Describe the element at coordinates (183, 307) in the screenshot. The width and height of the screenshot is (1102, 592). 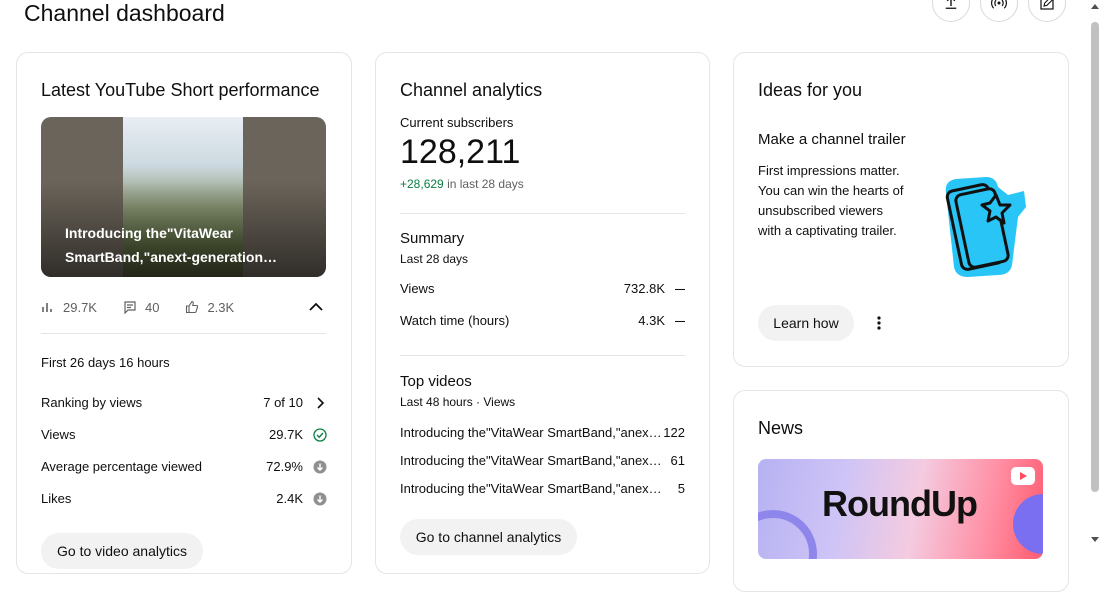
I see `short-stats: 29.7K 40 2.3K` at that location.